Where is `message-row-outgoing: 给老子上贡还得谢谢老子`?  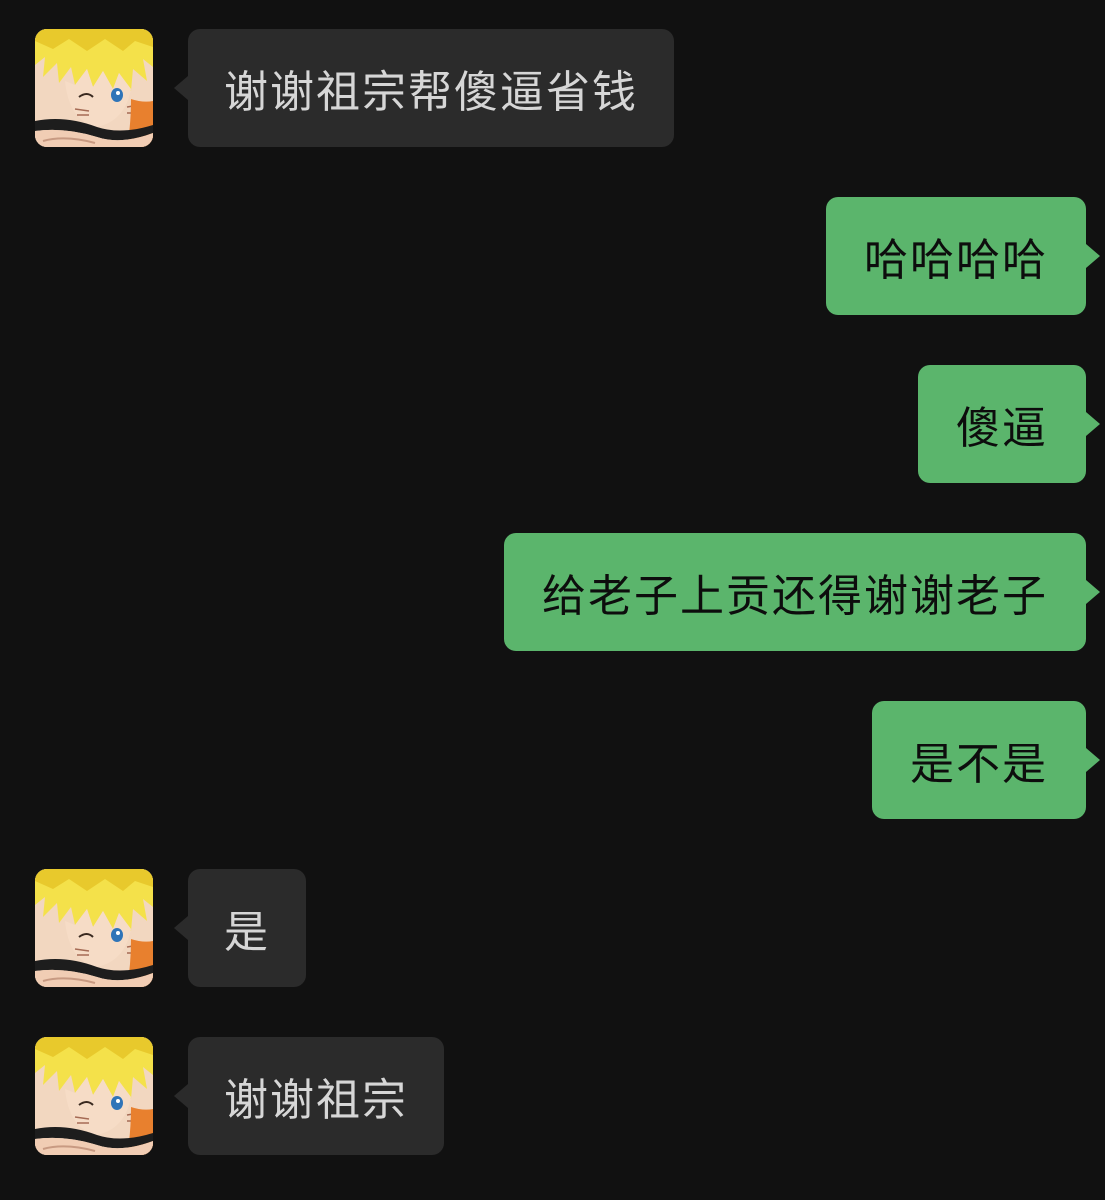 message-row-outgoing: 给老子上贡还得谢谢老子 is located at coordinates (552, 592).